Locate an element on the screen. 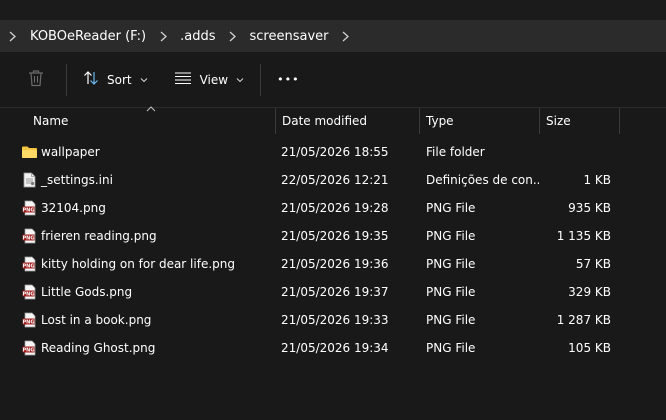 The height and width of the screenshot is (420, 666). file-date-modified: 21/05/2026 18:55 is located at coordinates (335, 152).